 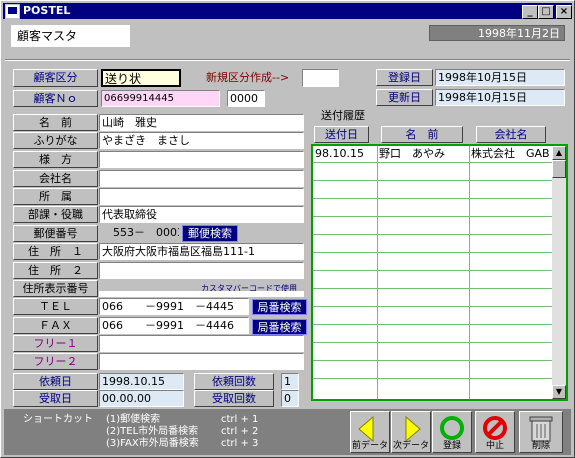 What do you see at coordinates (210, 233) in the screenshot?
I see `postal-search-button: 郵便検索` at bounding box center [210, 233].